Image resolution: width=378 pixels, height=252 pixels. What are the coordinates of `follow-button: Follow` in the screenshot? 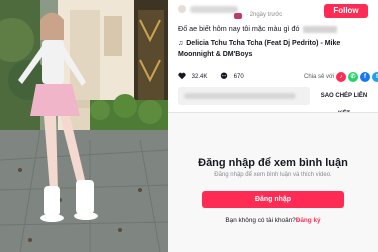 It's located at (346, 11).